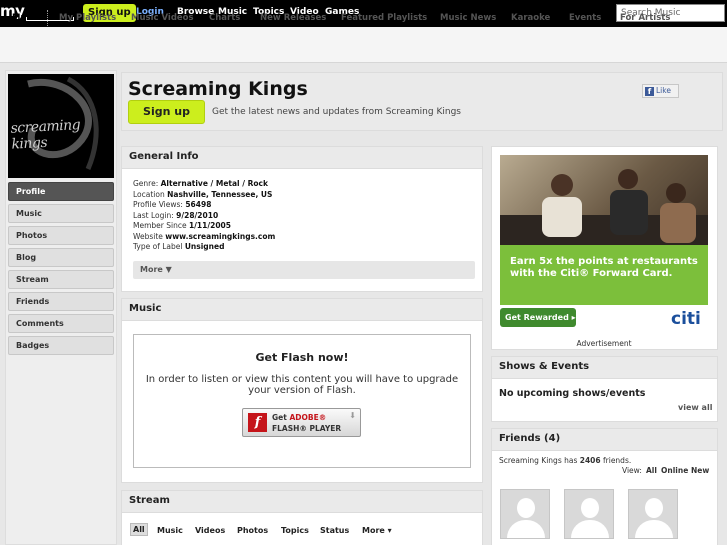 Image resolution: width=727 pixels, height=545 pixels. What do you see at coordinates (26, 18) in the screenshot?
I see `subnav-music: Music` at bounding box center [26, 18].